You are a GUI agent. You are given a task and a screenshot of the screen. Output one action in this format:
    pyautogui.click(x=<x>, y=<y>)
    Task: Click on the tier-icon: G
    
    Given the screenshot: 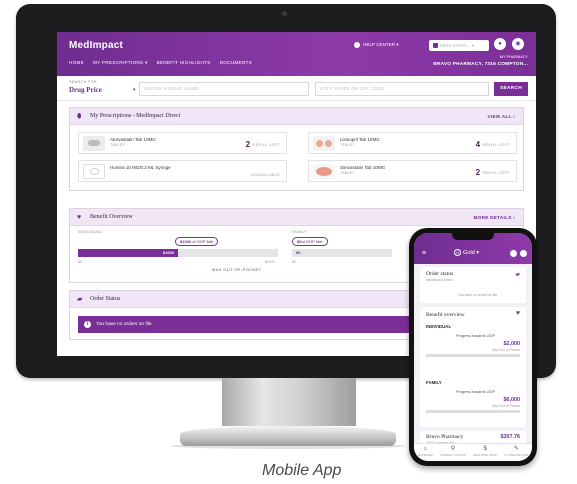 What is the action you would take?
    pyautogui.click(x=457, y=252)
    